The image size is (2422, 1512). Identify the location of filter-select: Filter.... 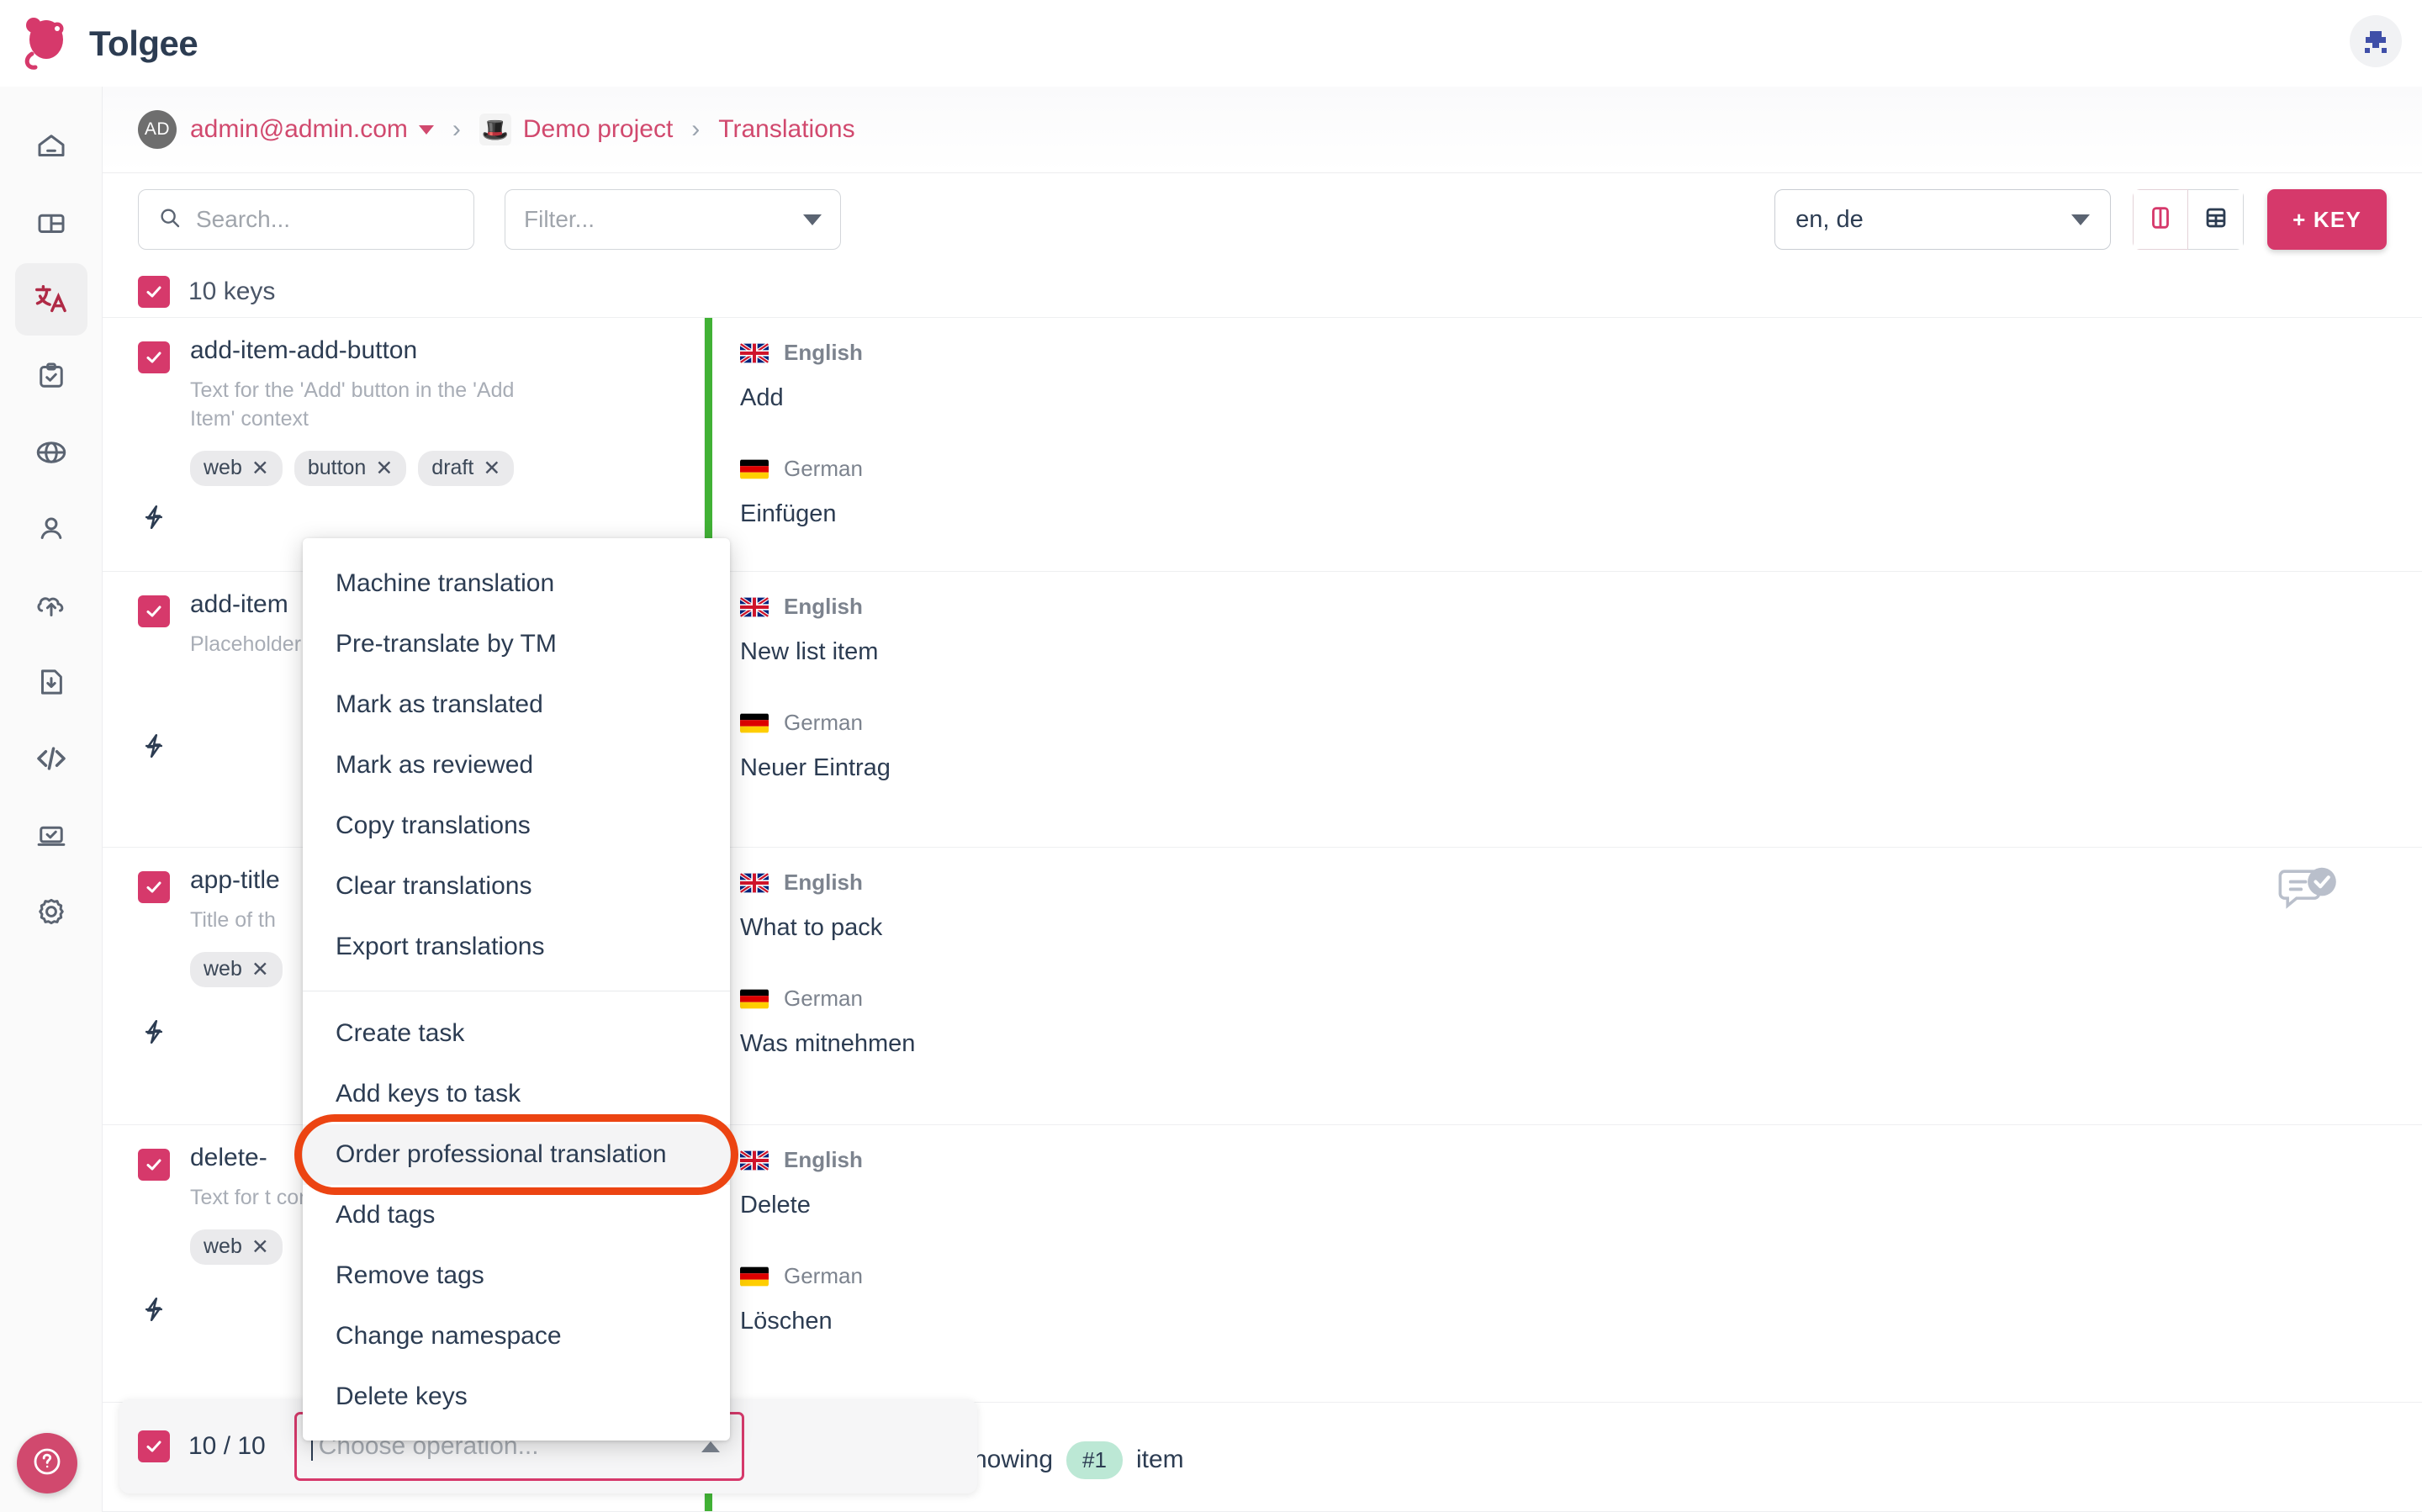
(673, 219).